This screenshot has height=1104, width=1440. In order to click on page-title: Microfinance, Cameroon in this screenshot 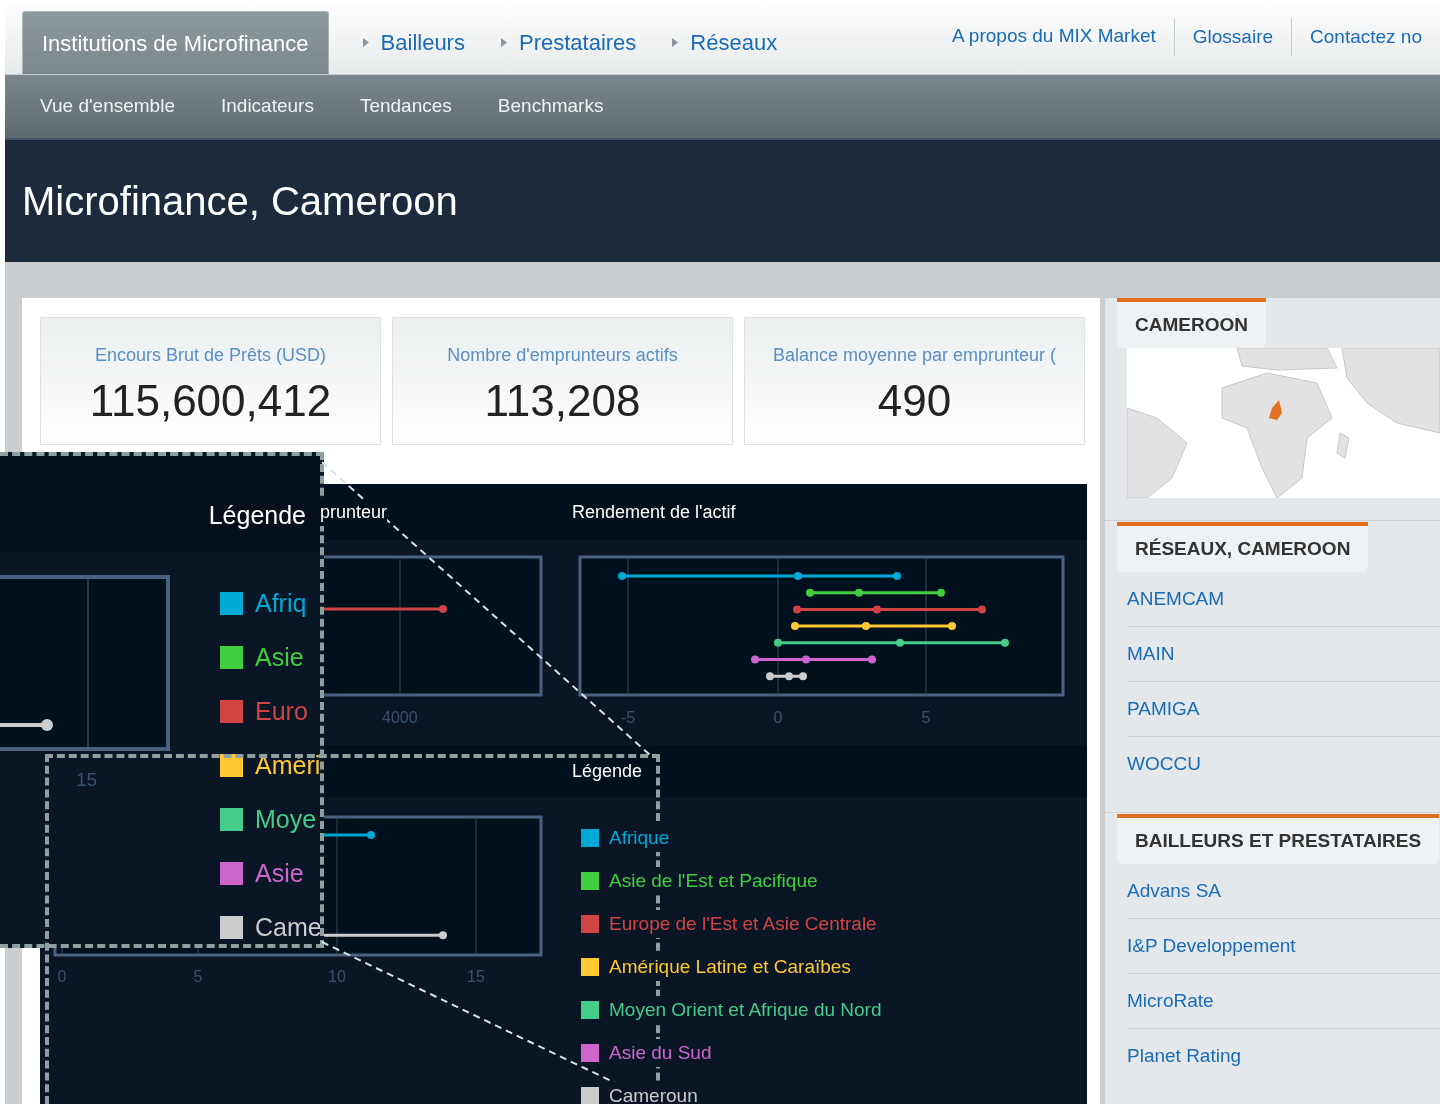, I will do `click(240, 201)`.